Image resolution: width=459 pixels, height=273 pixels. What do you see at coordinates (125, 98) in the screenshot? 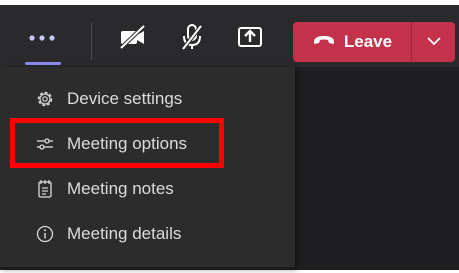
I see `menu-item-label: Device settings` at bounding box center [125, 98].